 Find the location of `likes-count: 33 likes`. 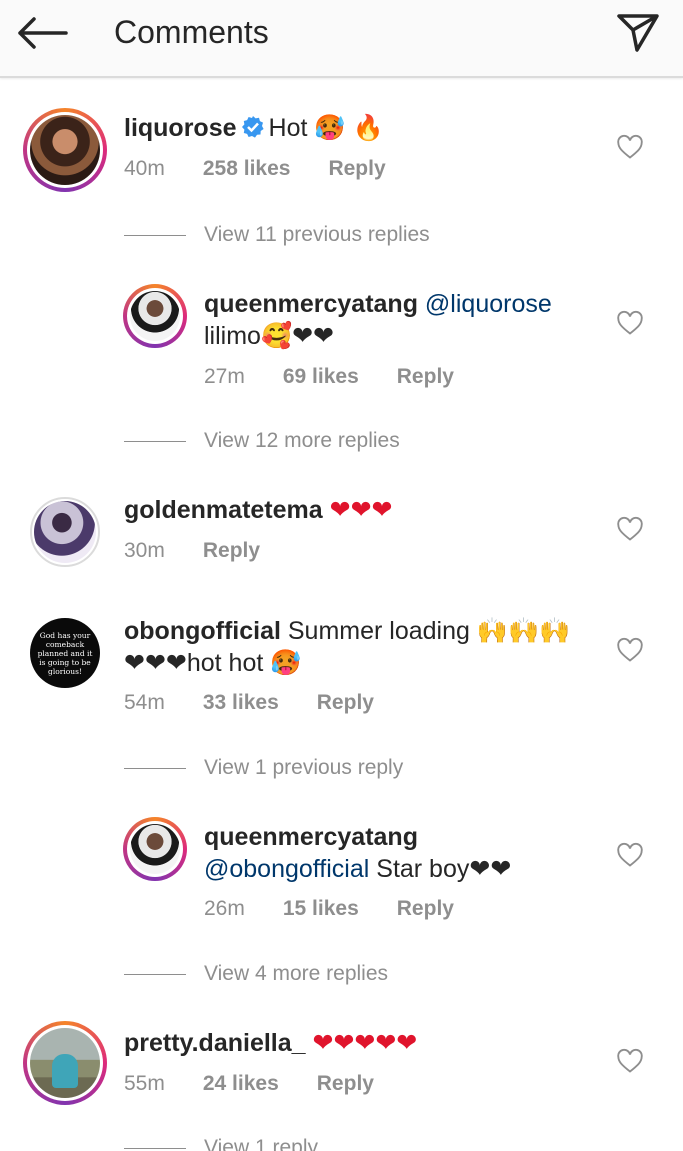

likes-count: 33 likes is located at coordinates (241, 703).